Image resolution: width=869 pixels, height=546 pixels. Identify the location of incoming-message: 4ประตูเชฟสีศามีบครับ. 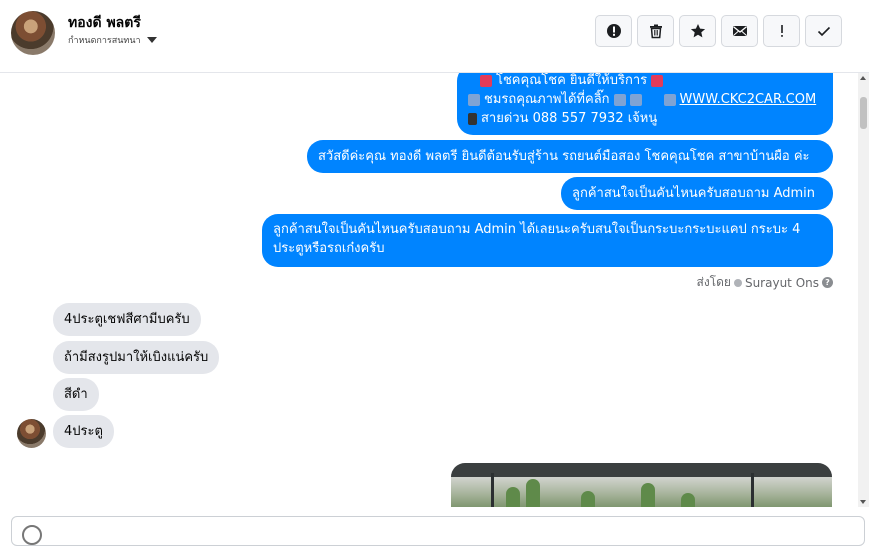
(127, 319).